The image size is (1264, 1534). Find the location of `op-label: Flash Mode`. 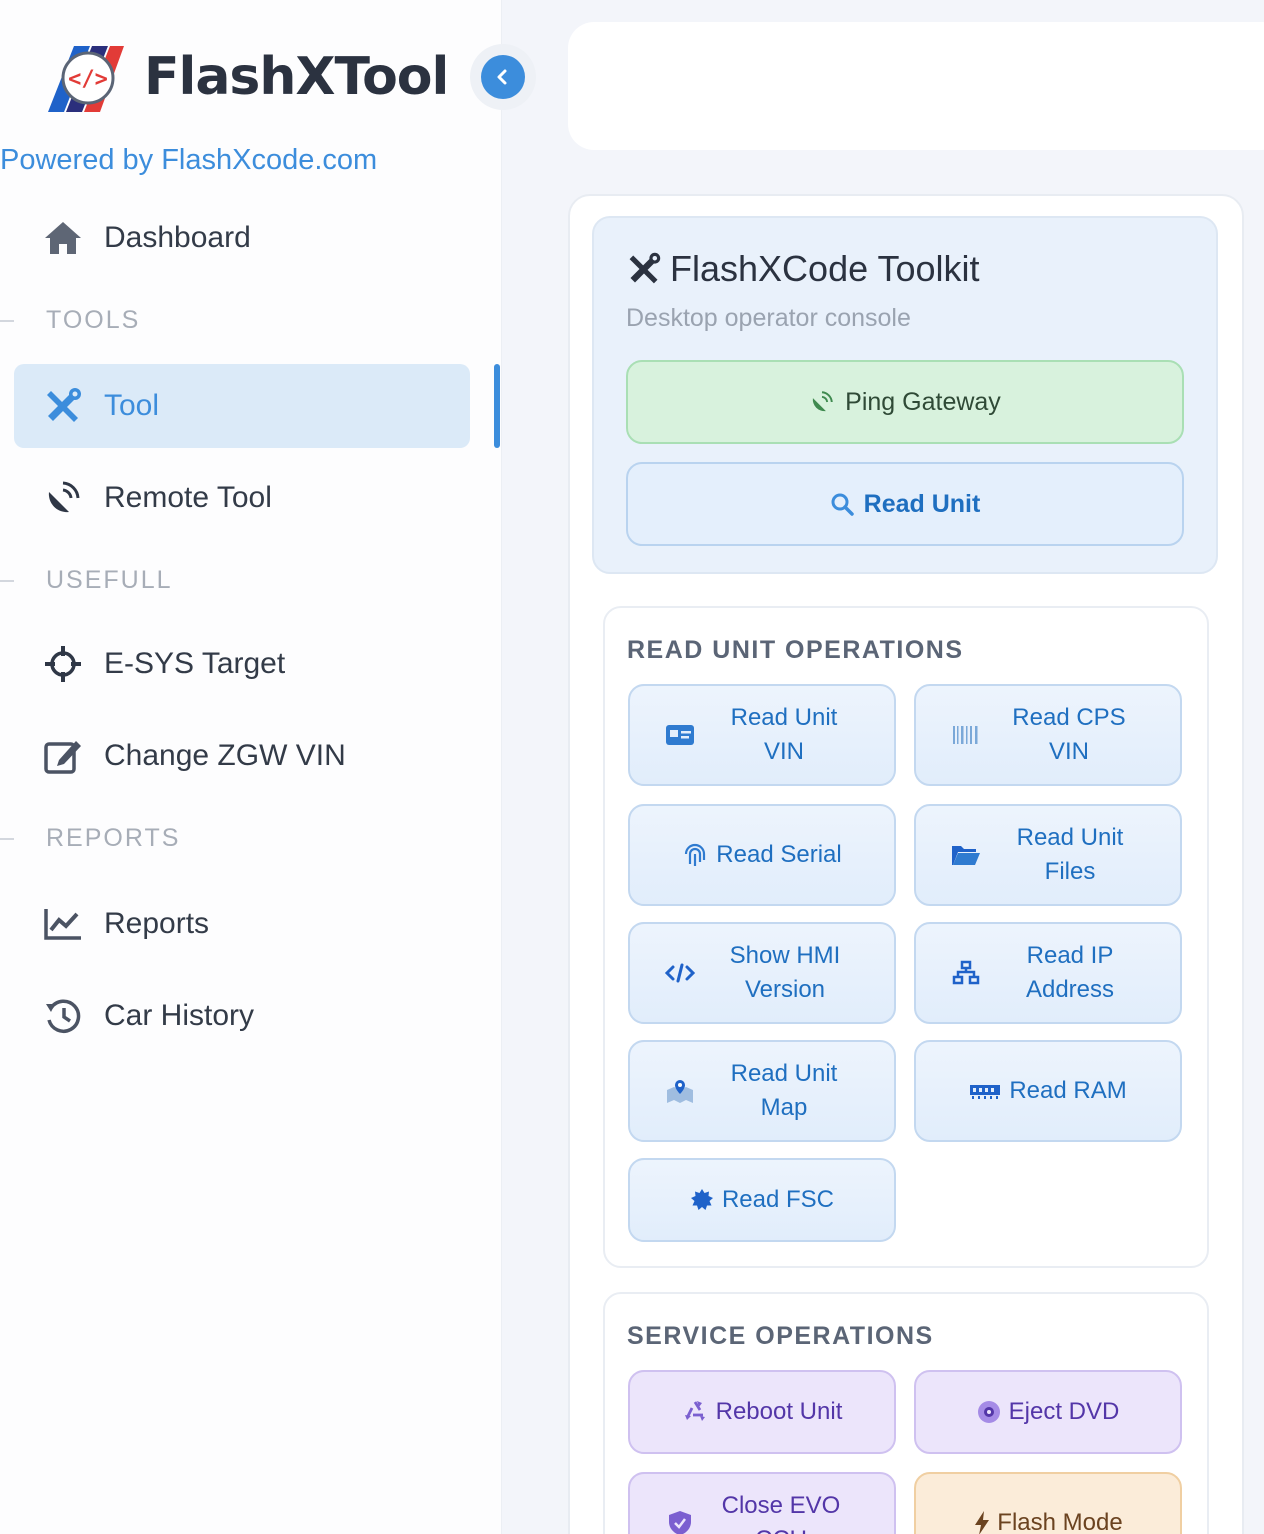

op-label: Flash Mode is located at coordinates (1060, 1521).